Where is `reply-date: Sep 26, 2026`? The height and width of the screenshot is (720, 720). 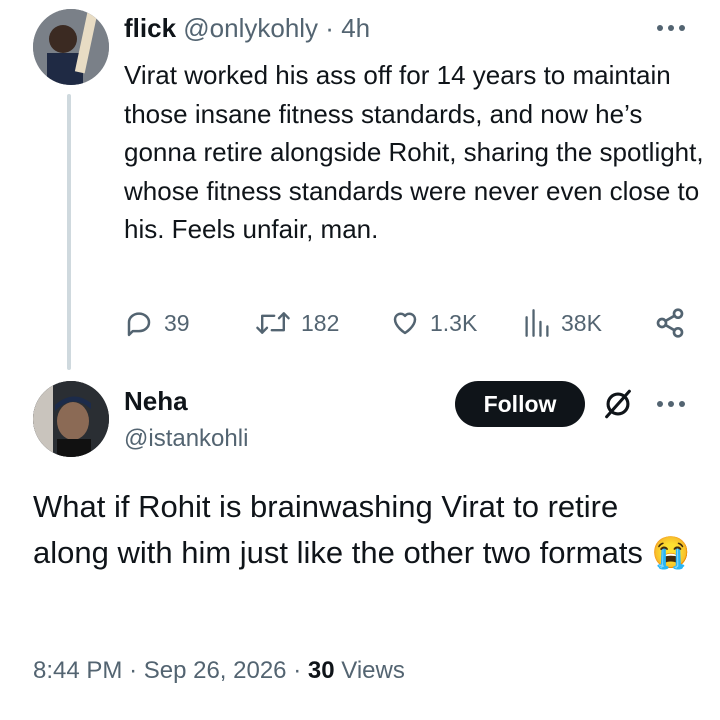 reply-date: Sep 26, 2026 is located at coordinates (215, 670).